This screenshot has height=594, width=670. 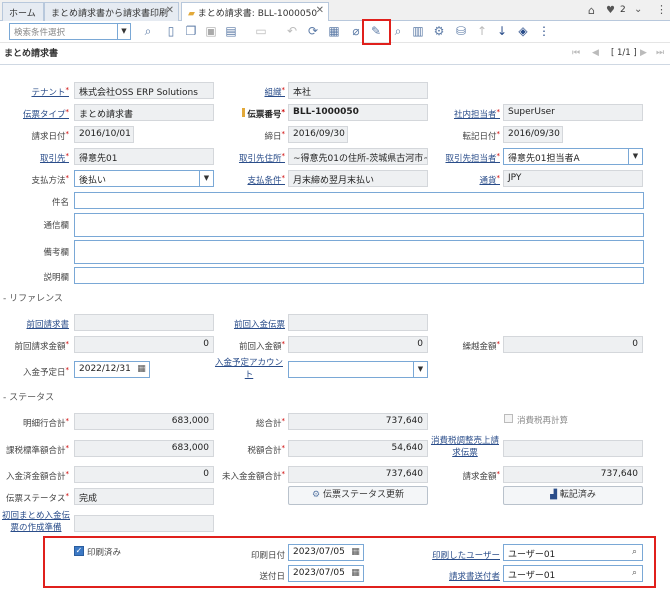 What do you see at coordinates (358, 474) in the screenshot?
I see `open-field: 737,640` at bounding box center [358, 474].